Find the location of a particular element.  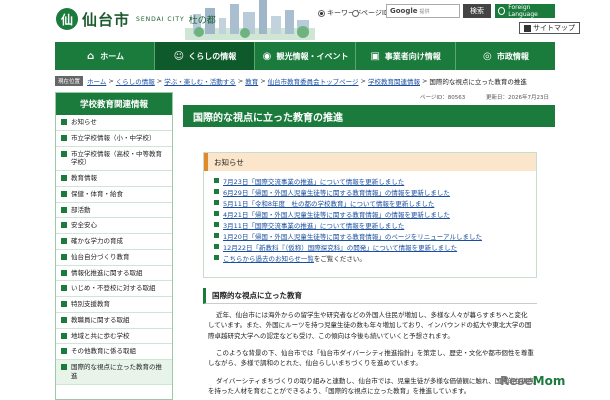

gnav-tourism: ◉ 観光情報・イベント is located at coordinates (305, 56).